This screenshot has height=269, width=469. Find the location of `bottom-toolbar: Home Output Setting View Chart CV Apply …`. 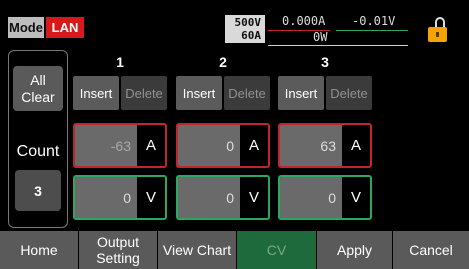

bottom-toolbar: Home Output Setting View Chart CV Apply … is located at coordinates (234, 250).